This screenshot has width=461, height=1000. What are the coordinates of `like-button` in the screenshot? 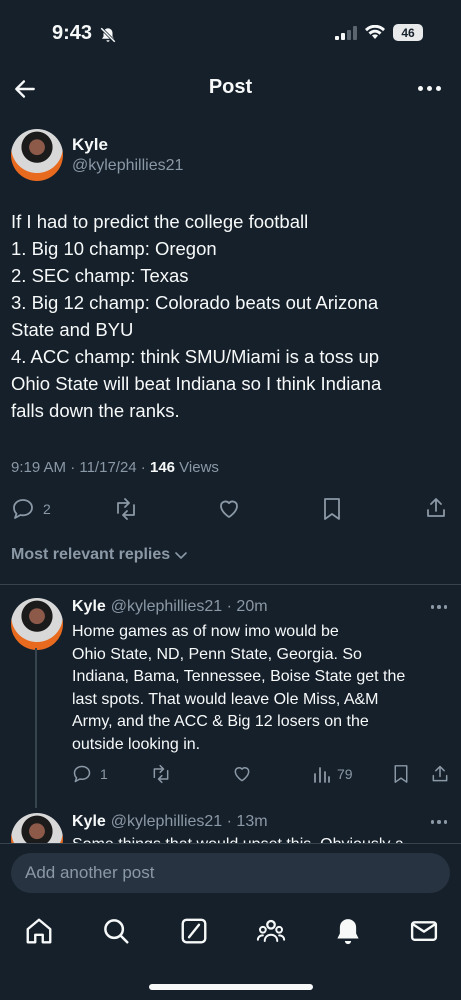 It's located at (229, 509).